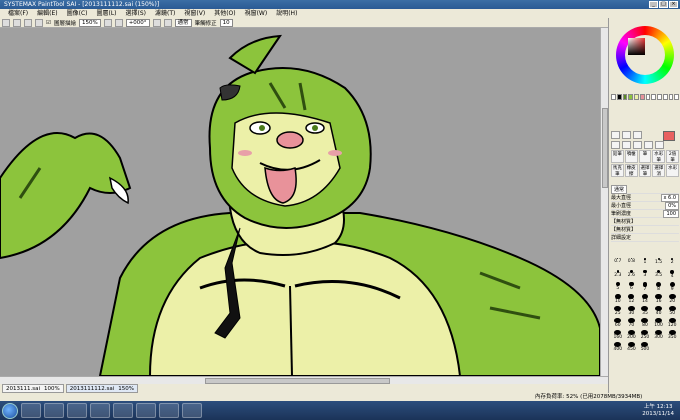  What do you see at coordinates (183, 22) in the screenshot?
I see `mode-select: 通常` at bounding box center [183, 22].